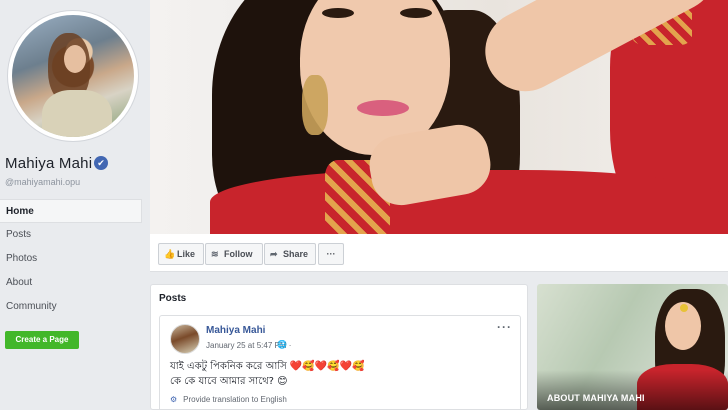 The width and height of the screenshot is (728, 410). What do you see at coordinates (296, 254) in the screenshot?
I see `share-label: Share` at bounding box center [296, 254].